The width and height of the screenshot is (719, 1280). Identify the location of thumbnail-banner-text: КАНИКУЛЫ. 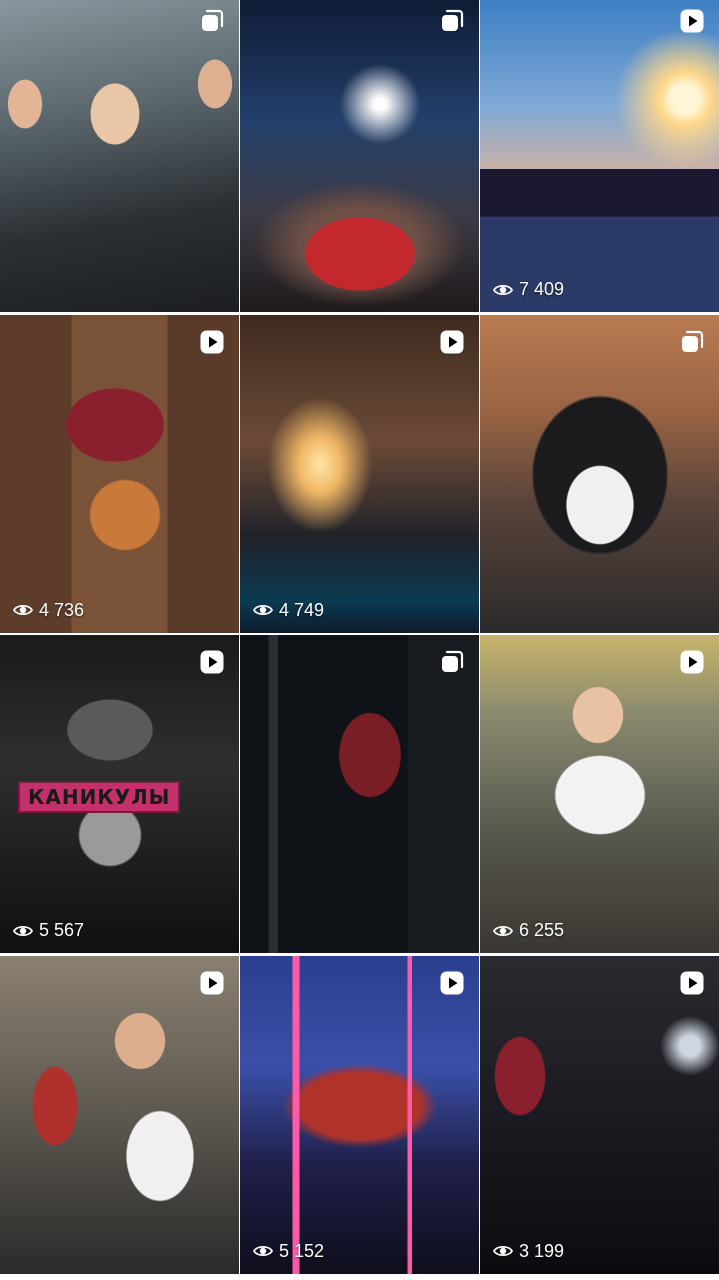
(99, 797).